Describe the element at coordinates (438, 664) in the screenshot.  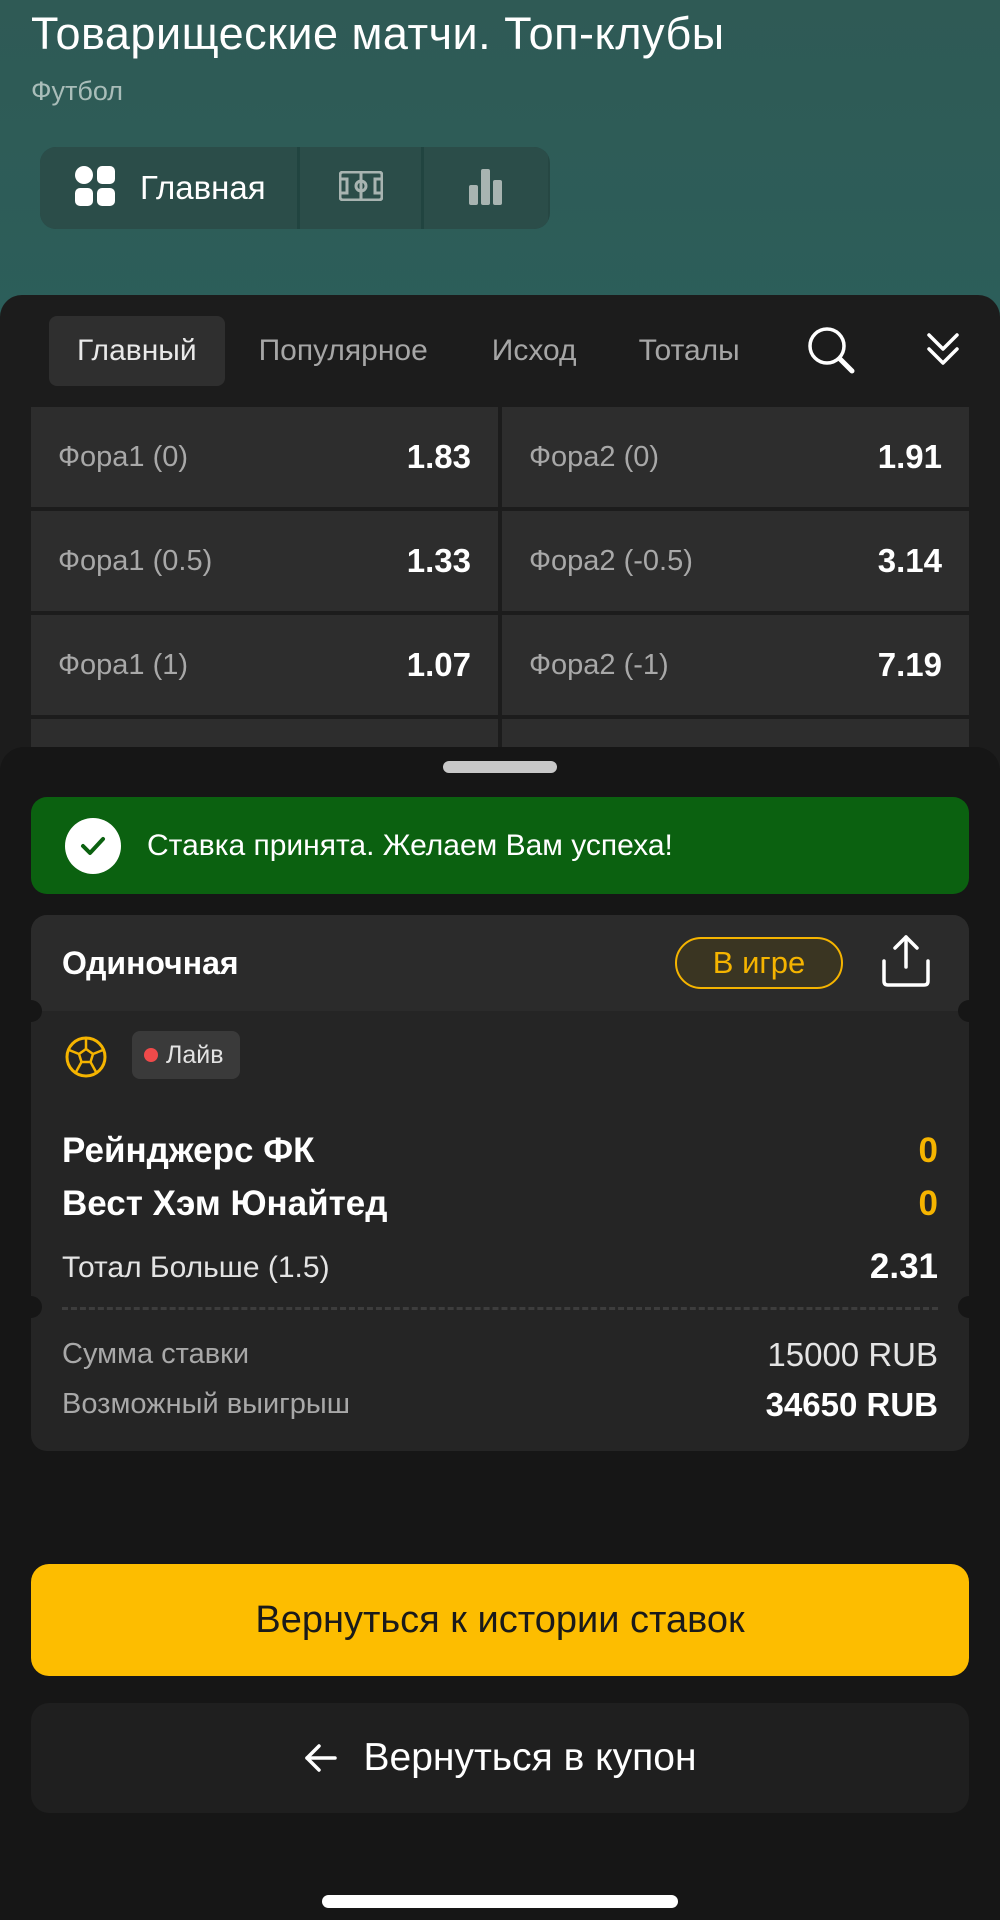
I see `odd-value: 1.07` at that location.